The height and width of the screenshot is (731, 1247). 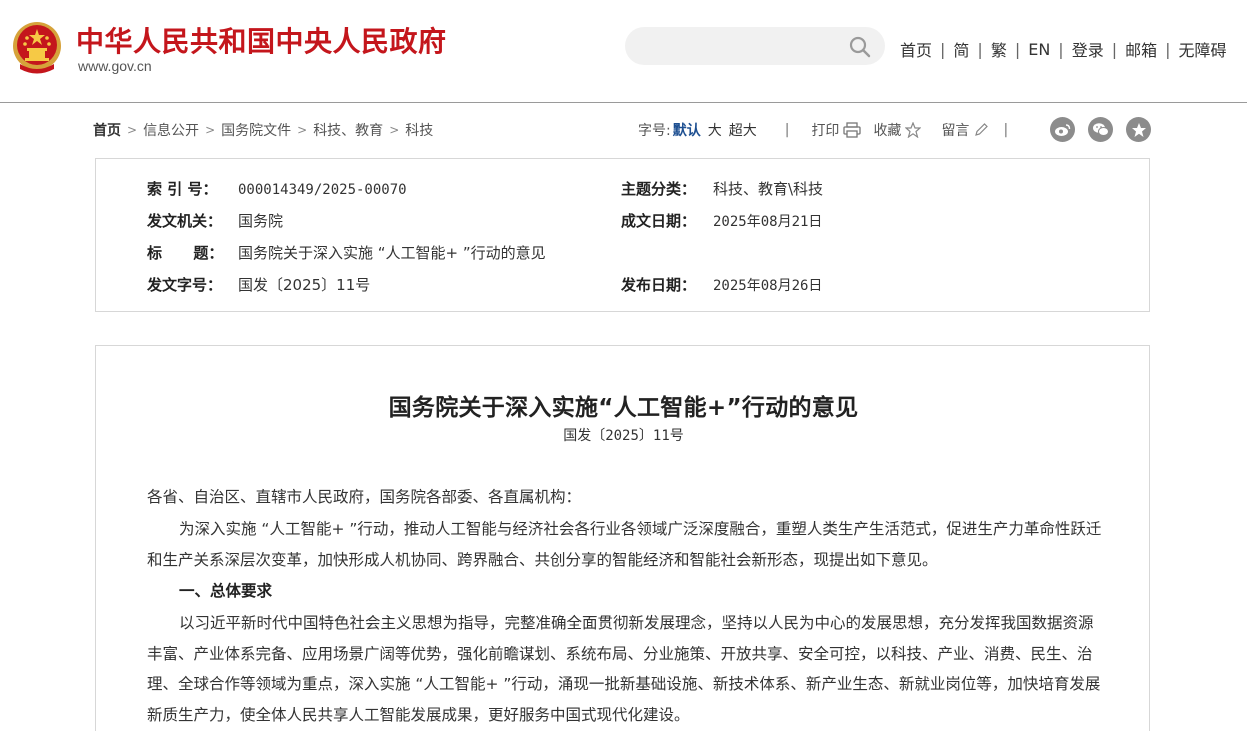 I want to click on meta-published-value: 2025年08月26日, so click(x=768, y=286).